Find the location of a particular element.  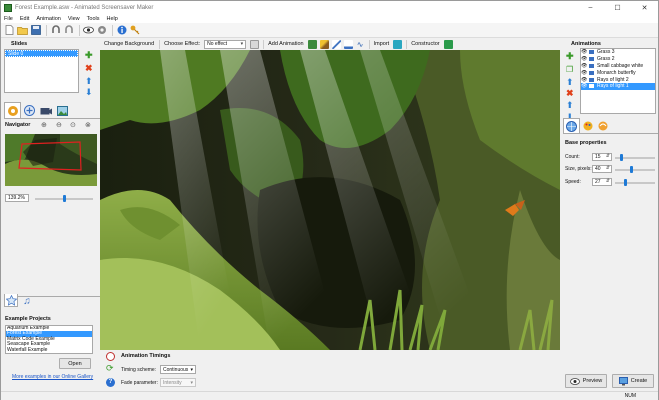

effect-settings-icon is located at coordinates (255, 44).